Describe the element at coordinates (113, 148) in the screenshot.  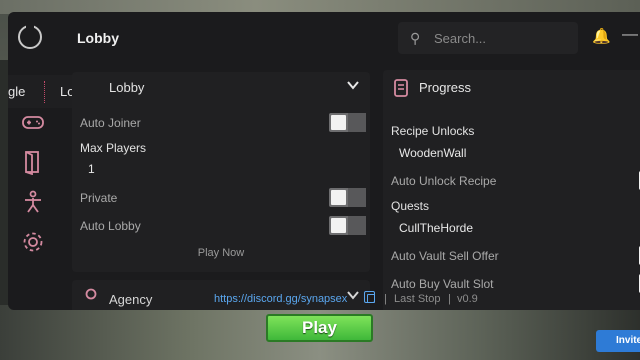
I see `max-players-label: Max Players` at that location.